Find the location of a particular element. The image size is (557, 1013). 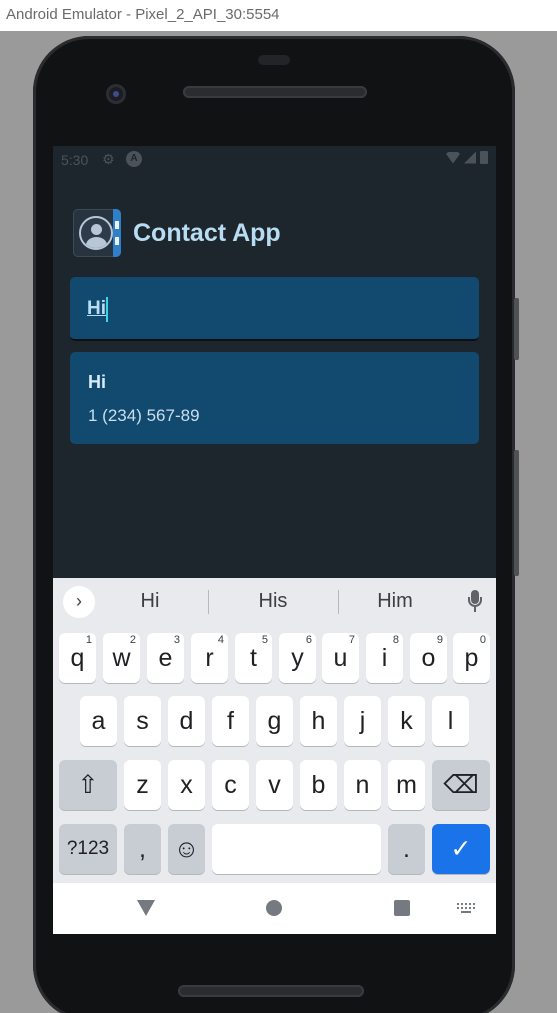

key-k: k is located at coordinates (406, 721).